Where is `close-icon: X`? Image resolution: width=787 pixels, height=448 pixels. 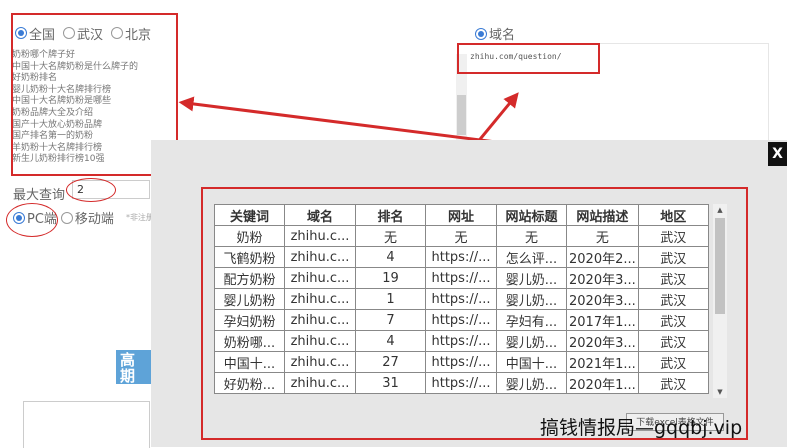
close-icon: X is located at coordinates (777, 154).